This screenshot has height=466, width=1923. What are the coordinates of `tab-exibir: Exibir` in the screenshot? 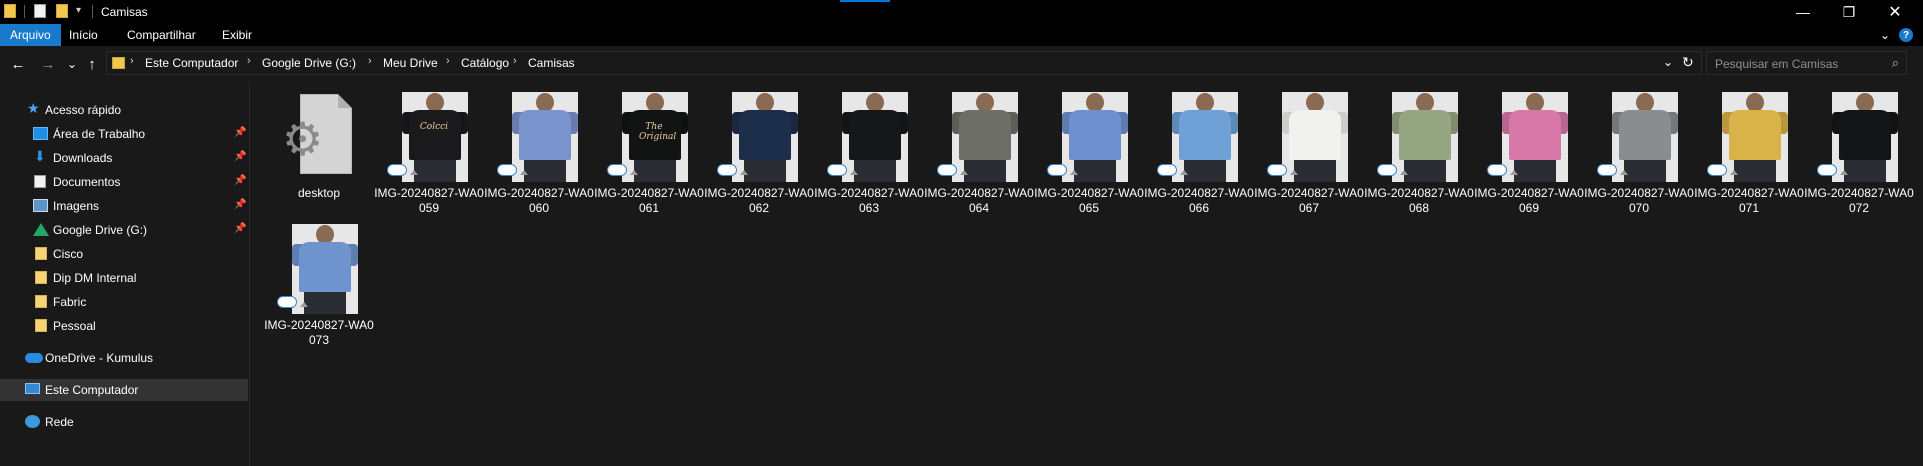 It's located at (237, 35).